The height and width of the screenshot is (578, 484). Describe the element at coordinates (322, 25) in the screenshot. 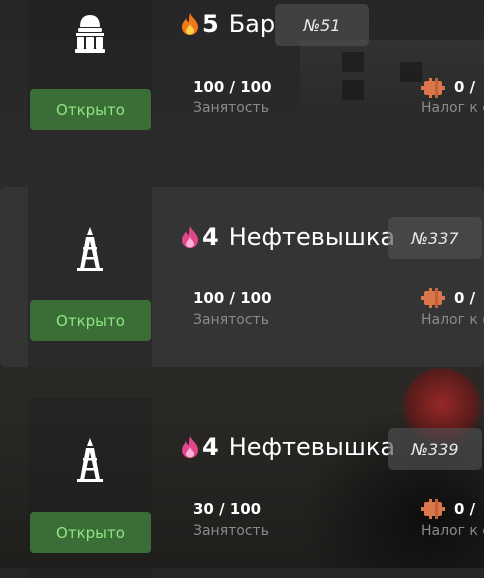

I see `property-number-badge: №51` at that location.